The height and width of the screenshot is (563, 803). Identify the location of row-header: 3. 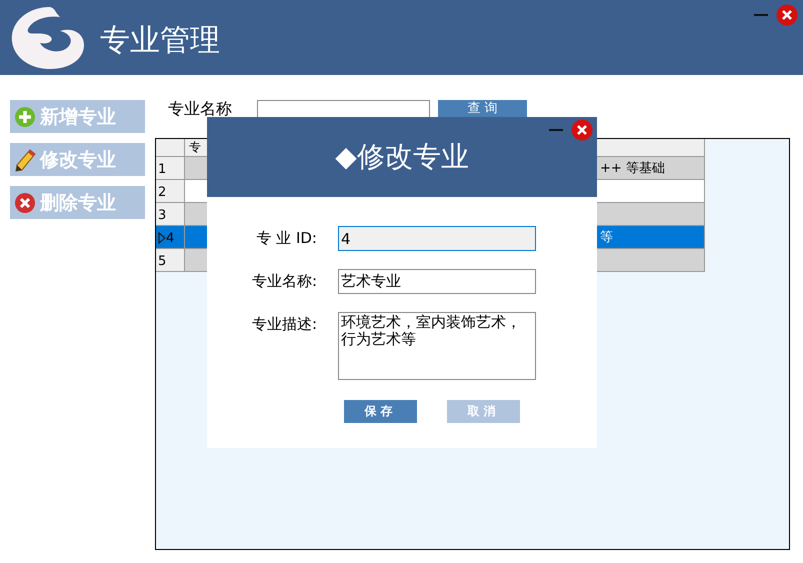
(170, 214).